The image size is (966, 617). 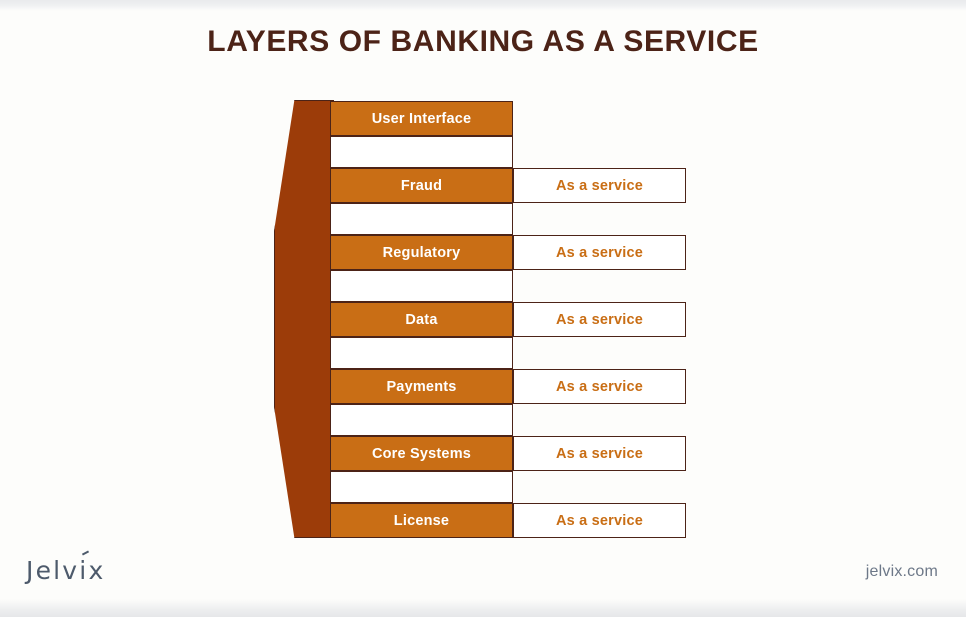 I want to click on layer-row: License As a service, so click(x=508, y=520).